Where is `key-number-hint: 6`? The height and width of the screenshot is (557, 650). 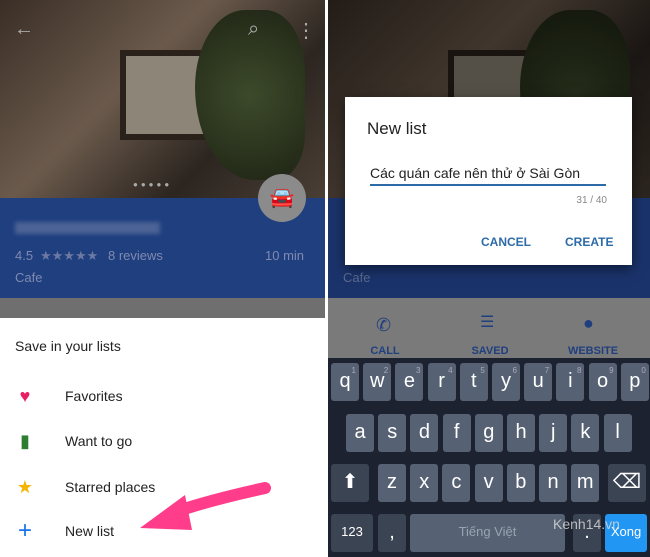
key-number-hint: 6 is located at coordinates (514, 370).